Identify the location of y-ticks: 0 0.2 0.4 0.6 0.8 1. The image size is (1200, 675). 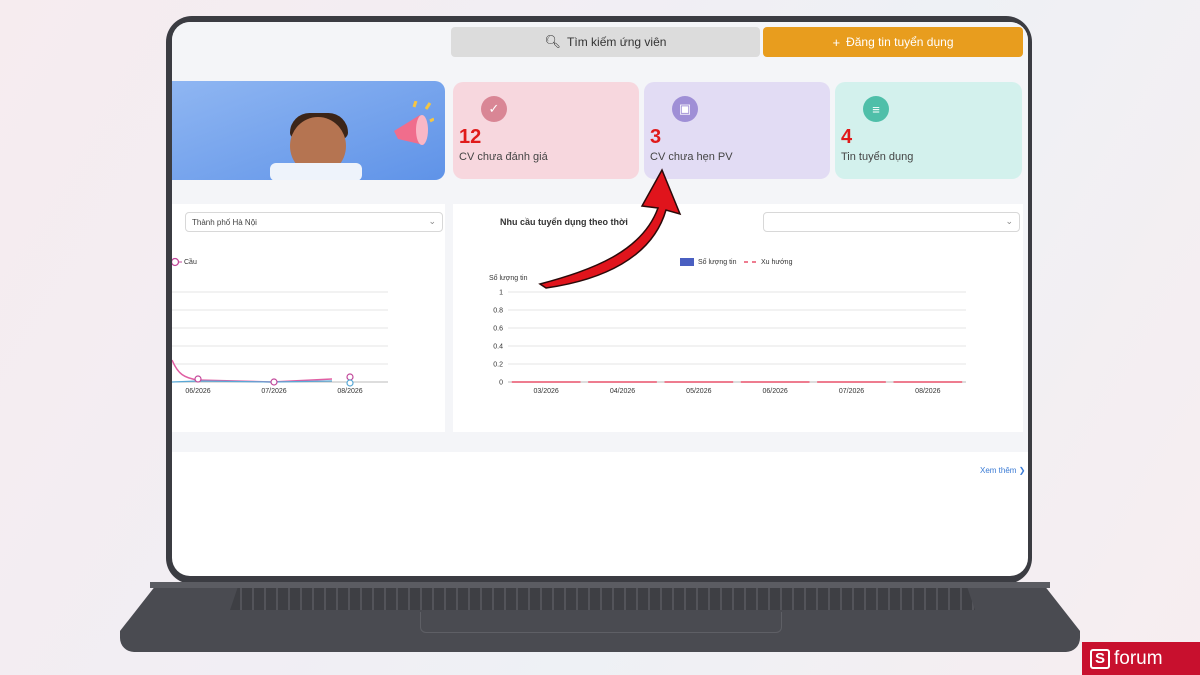
(498, 338).